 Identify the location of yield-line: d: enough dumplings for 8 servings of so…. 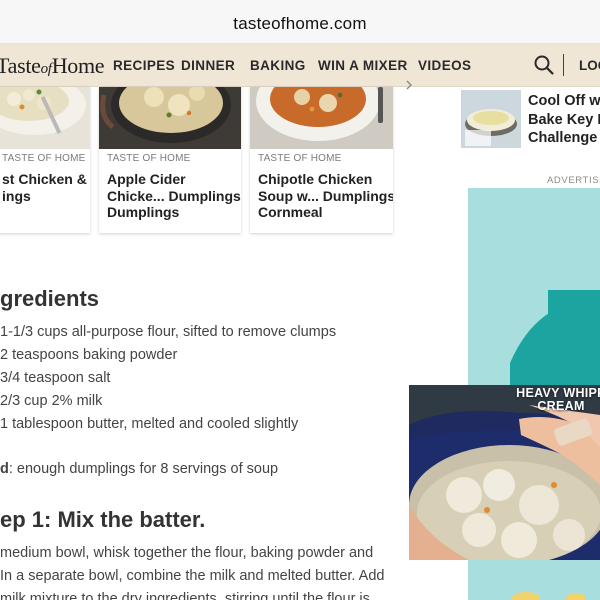
(139, 469).